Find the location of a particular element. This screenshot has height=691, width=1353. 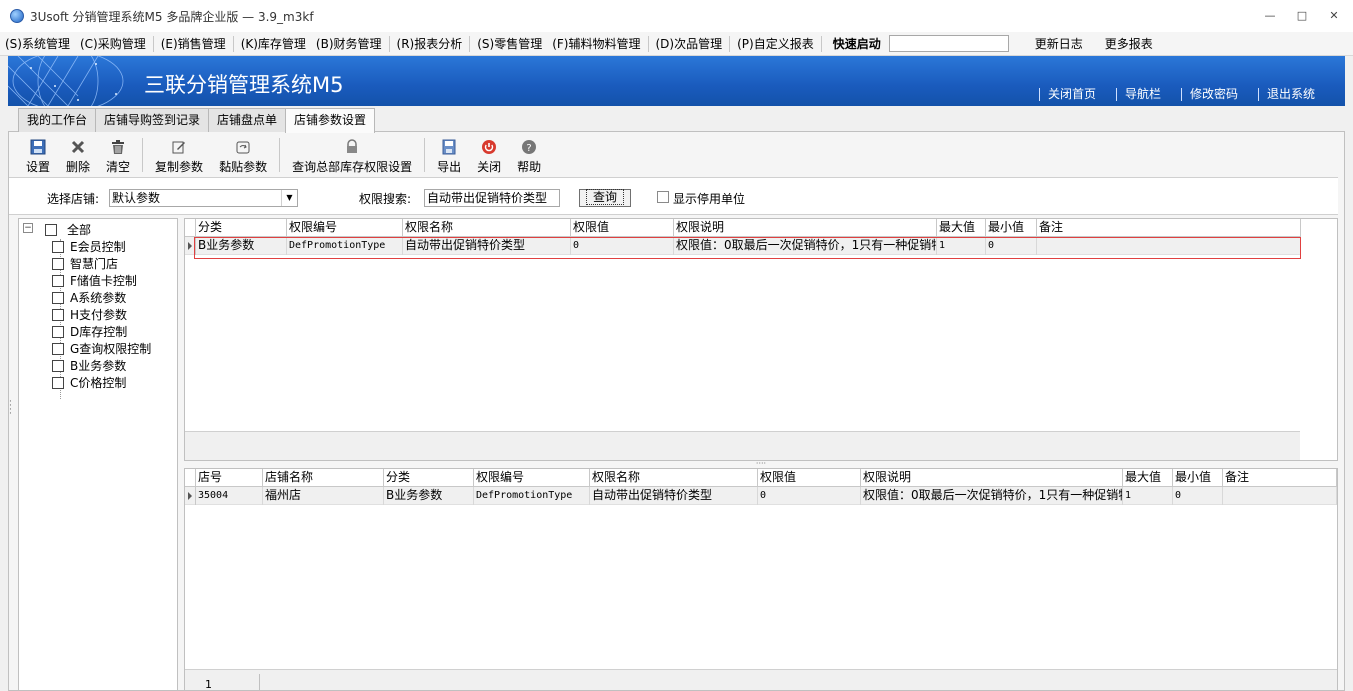

tab-store-stocktake: 店铺盘点单 is located at coordinates (247, 120).